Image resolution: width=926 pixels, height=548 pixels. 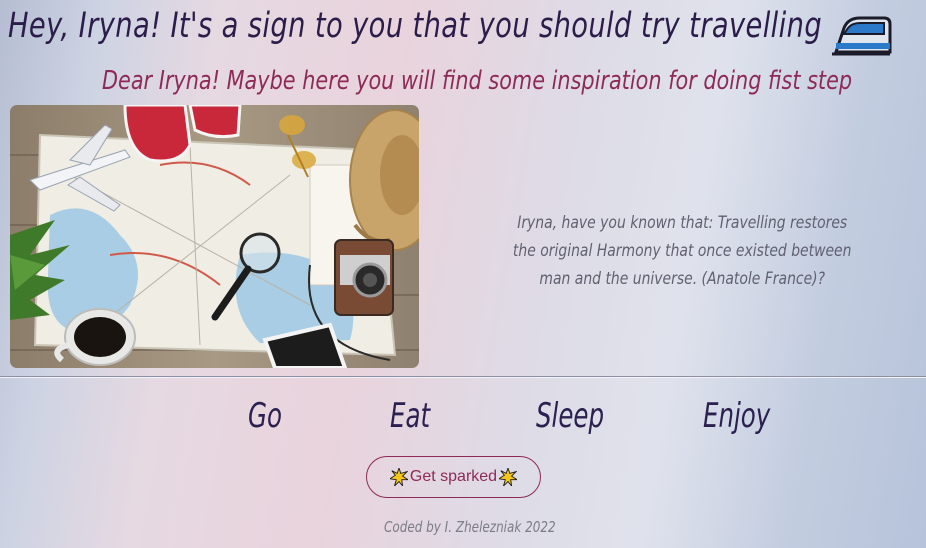 What do you see at coordinates (862, 36) in the screenshot?
I see `high-speed-train-icon` at bounding box center [862, 36].